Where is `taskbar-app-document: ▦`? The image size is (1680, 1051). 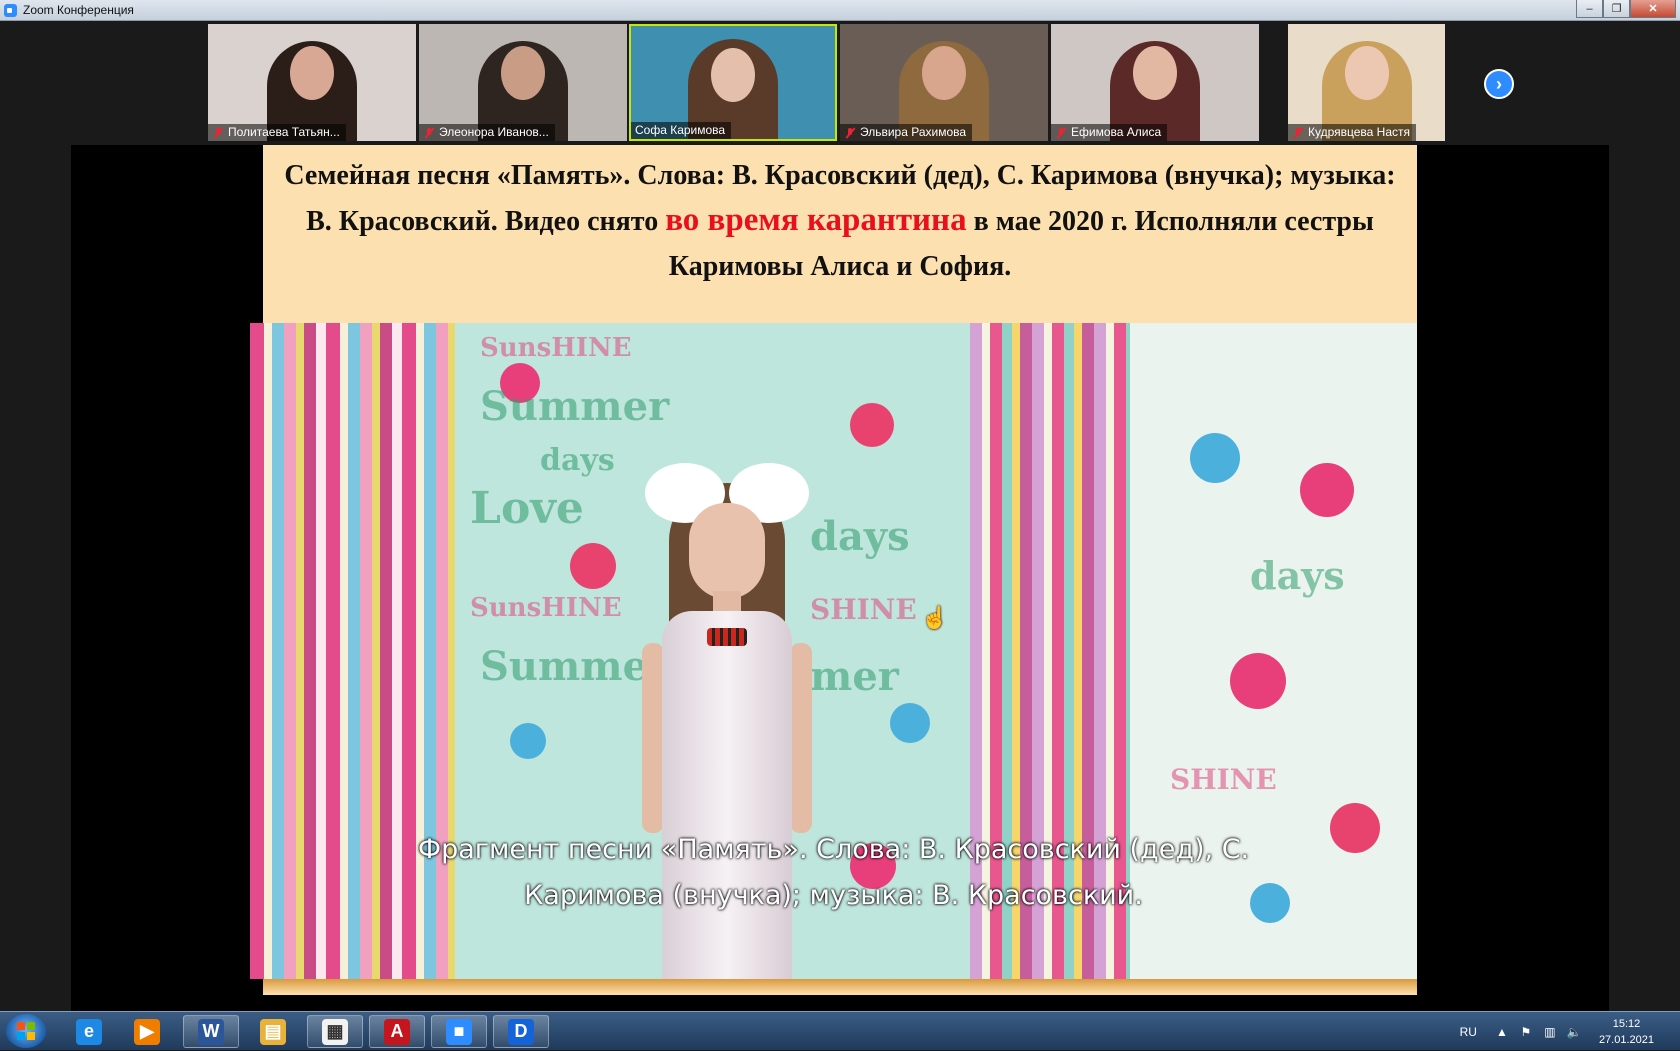 taskbar-app-document: ▦ is located at coordinates (335, 1031).